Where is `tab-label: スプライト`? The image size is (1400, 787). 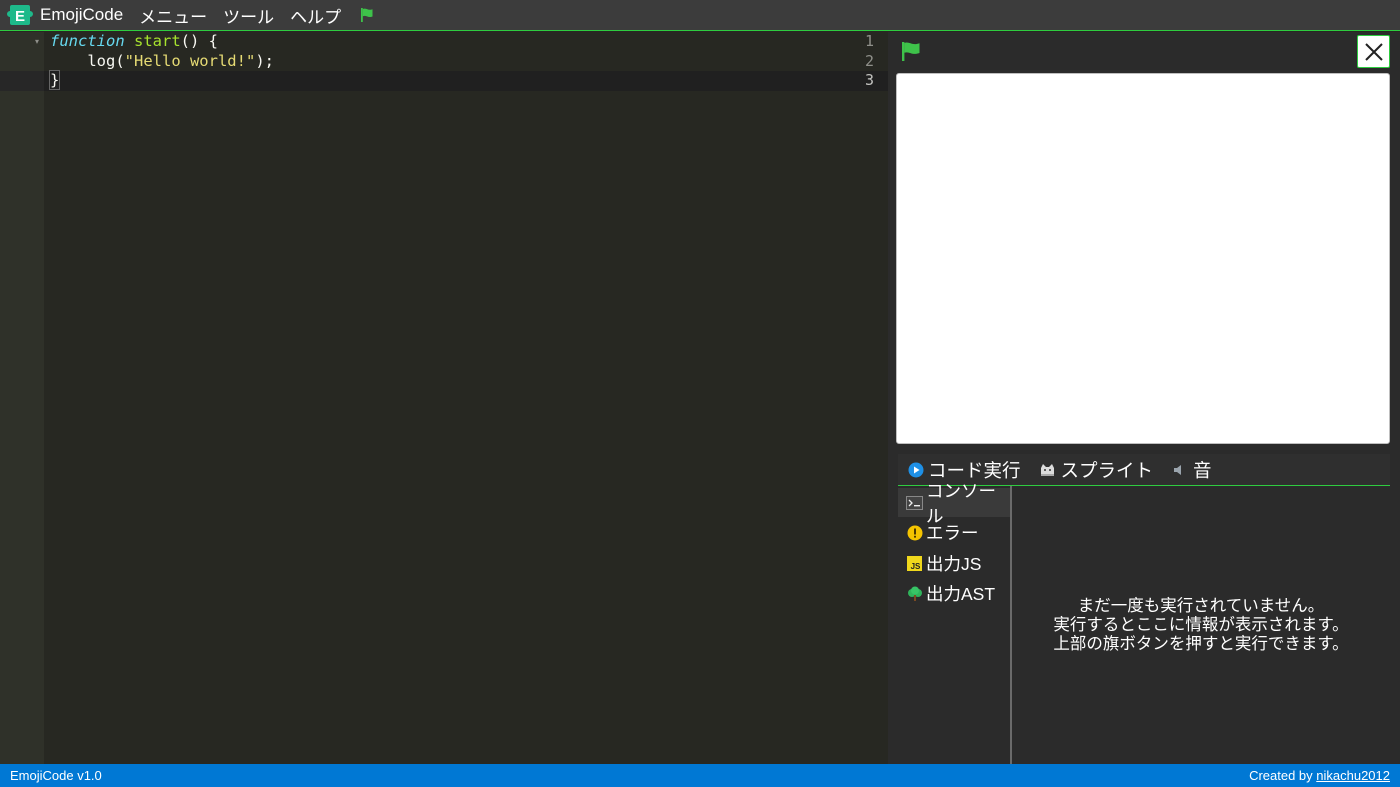 tab-label: スプライト is located at coordinates (1107, 470).